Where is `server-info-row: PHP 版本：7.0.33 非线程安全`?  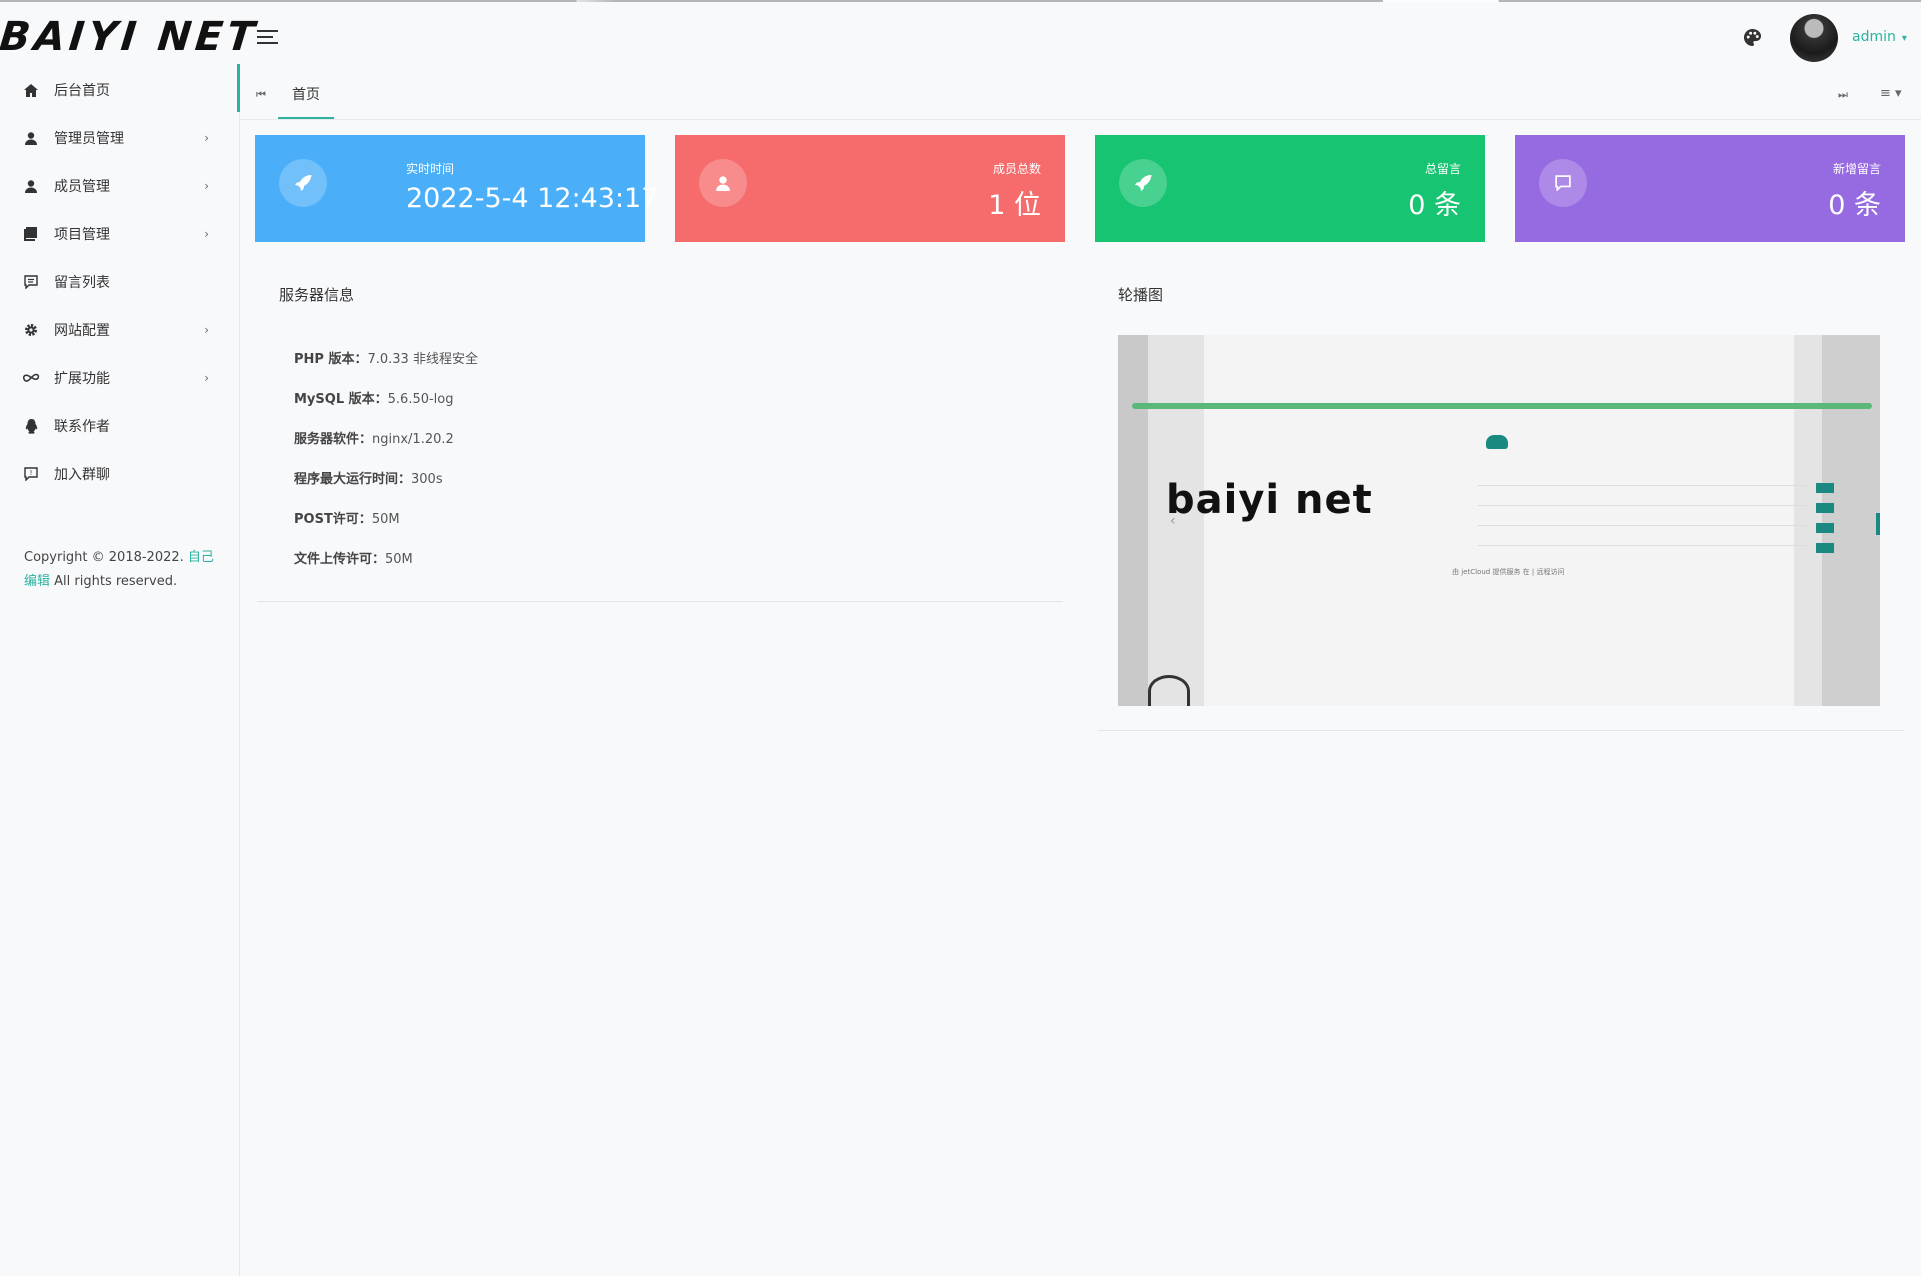
server-info-row: PHP 版本：7.0.33 非线程安全 is located at coordinates (386, 357).